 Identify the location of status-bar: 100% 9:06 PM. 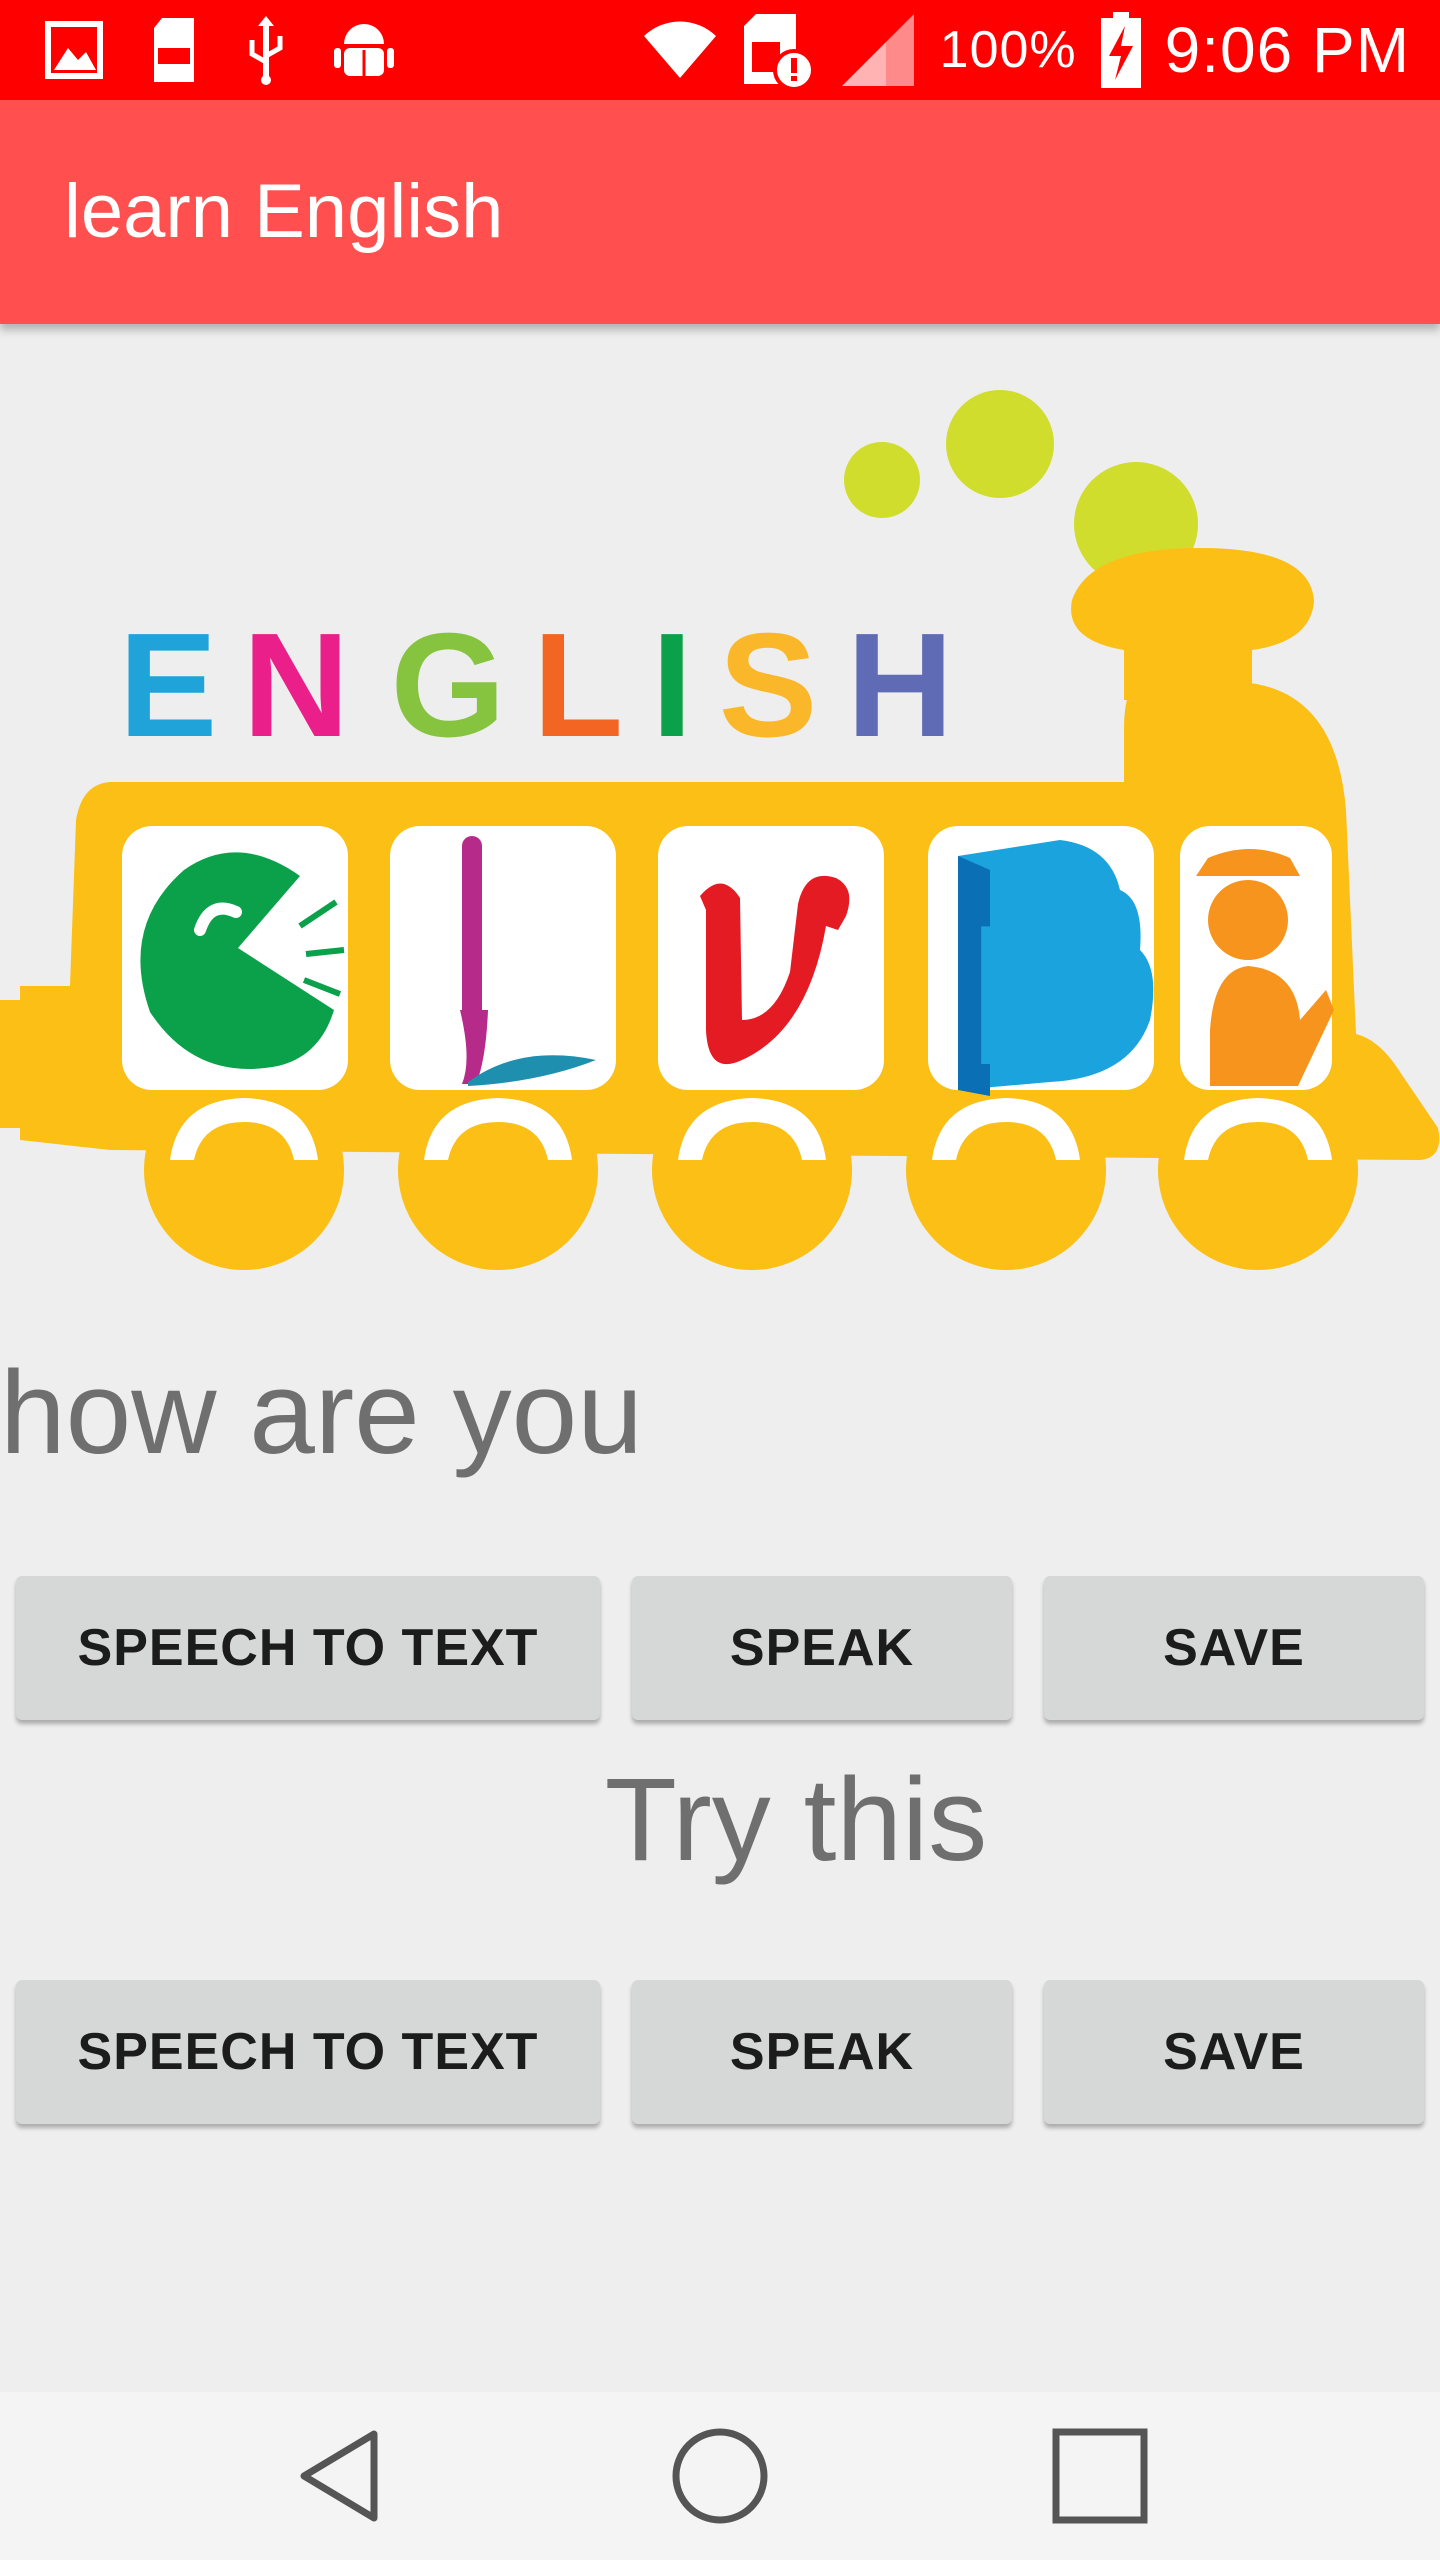
(720, 50).